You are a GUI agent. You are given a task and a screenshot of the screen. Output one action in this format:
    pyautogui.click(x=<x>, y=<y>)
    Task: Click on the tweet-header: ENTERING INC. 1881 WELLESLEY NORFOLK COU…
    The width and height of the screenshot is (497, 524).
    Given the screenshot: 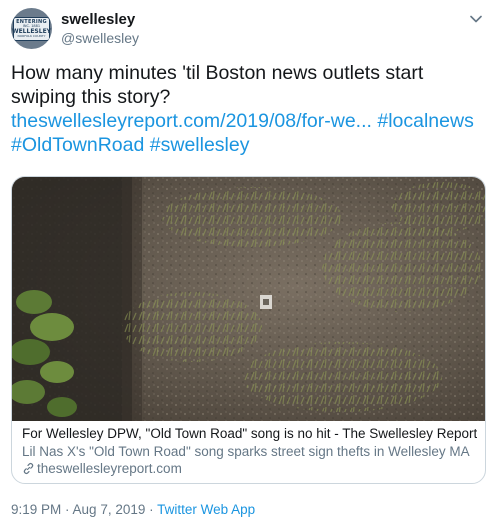 What is the action you would take?
    pyautogui.click(x=247, y=29)
    